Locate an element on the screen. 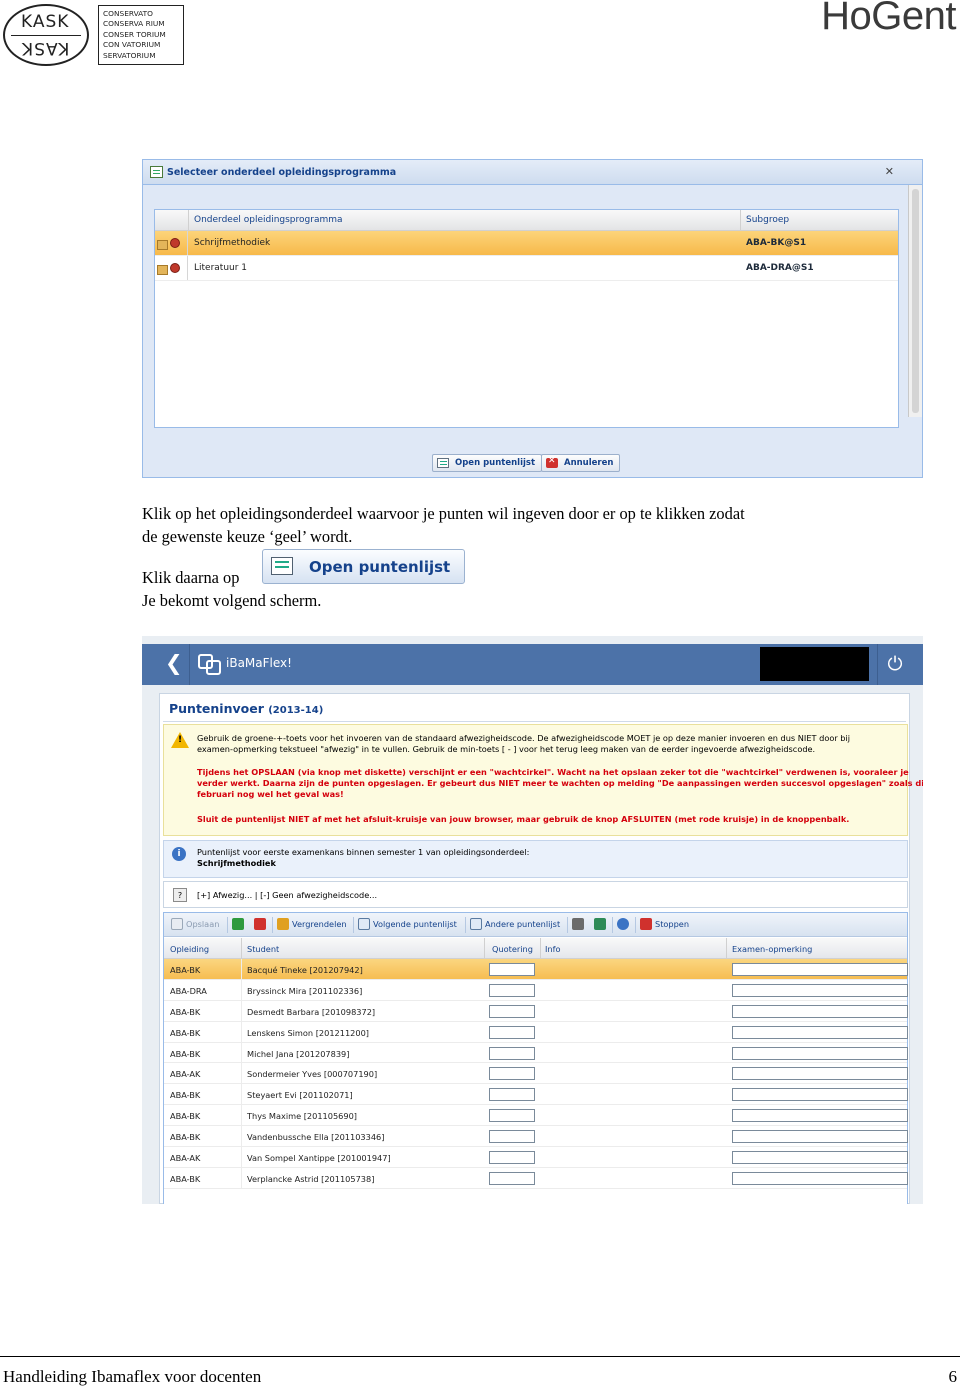 The height and width of the screenshot is (1390, 960). table-row: ABA-AK Sondermeier Yves [000707190] is located at coordinates (536, 1074).